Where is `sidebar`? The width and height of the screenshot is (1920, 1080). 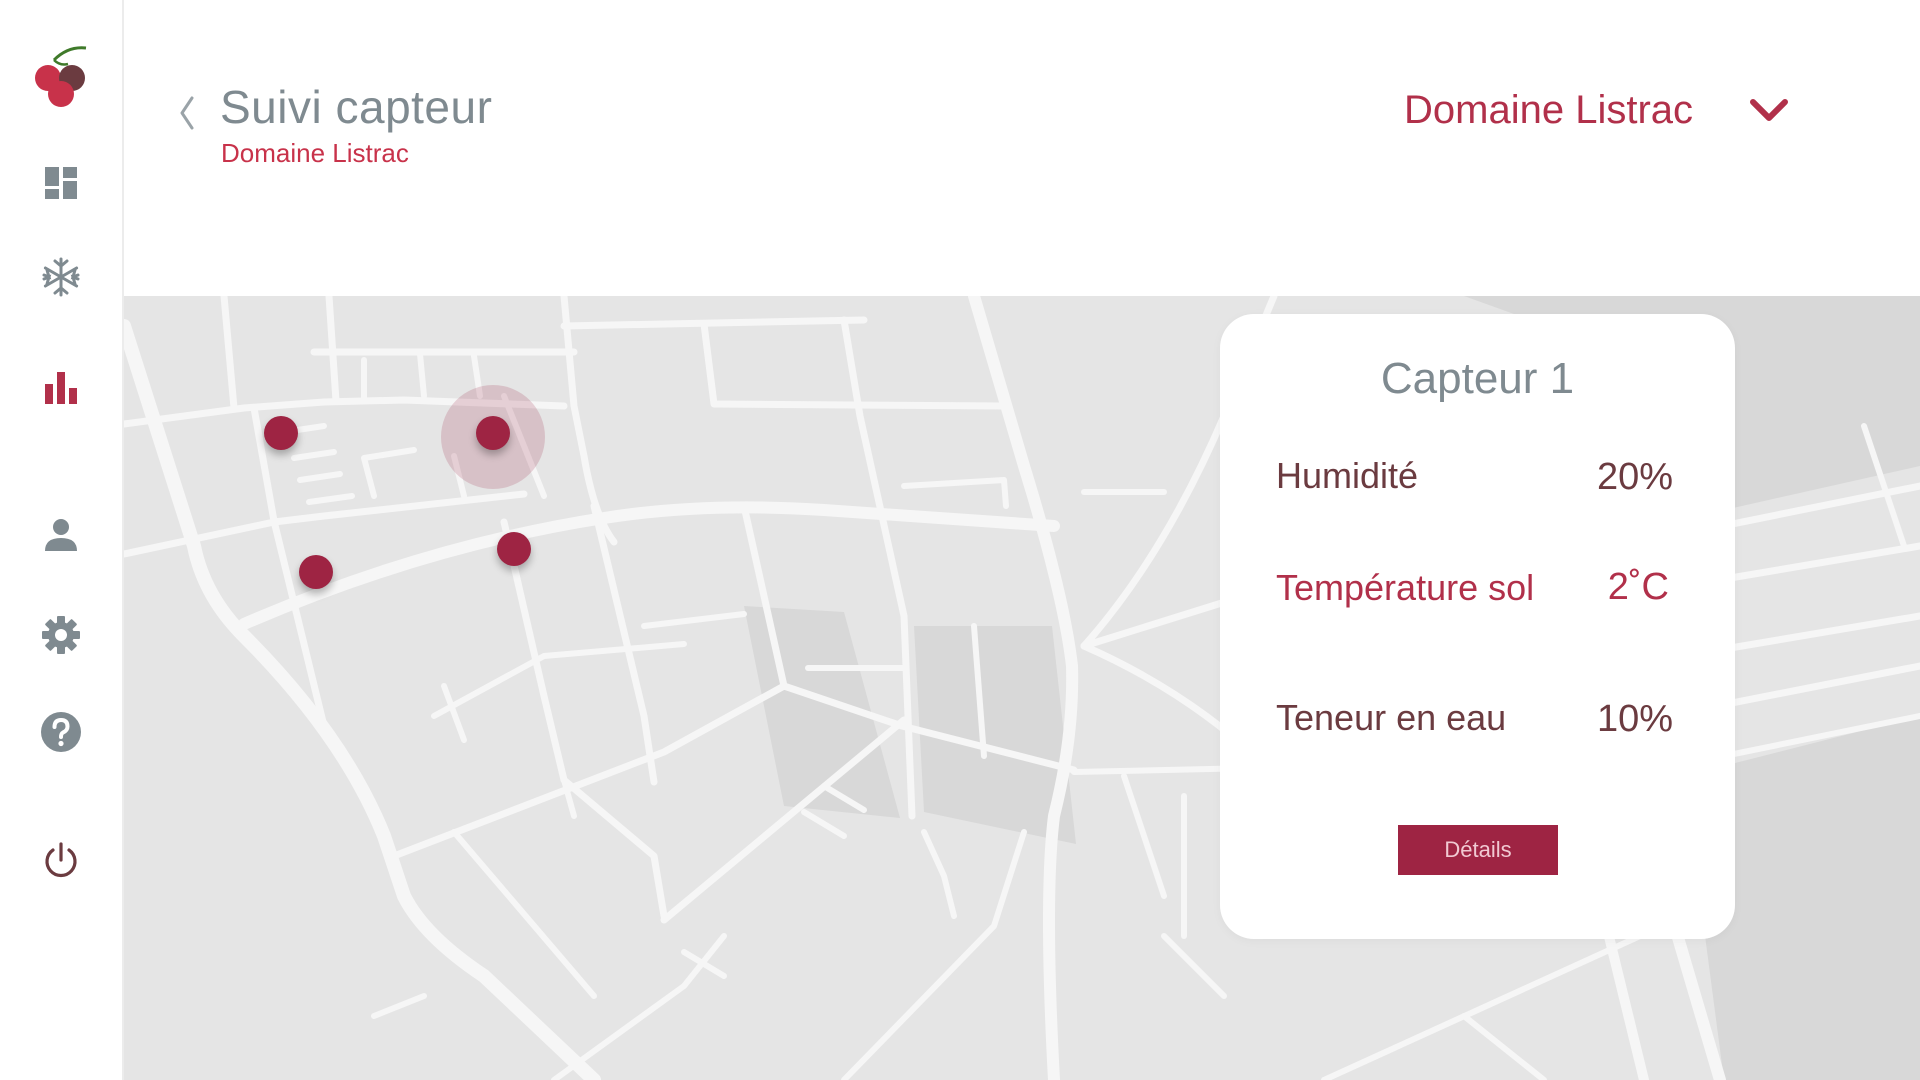 sidebar is located at coordinates (62, 540).